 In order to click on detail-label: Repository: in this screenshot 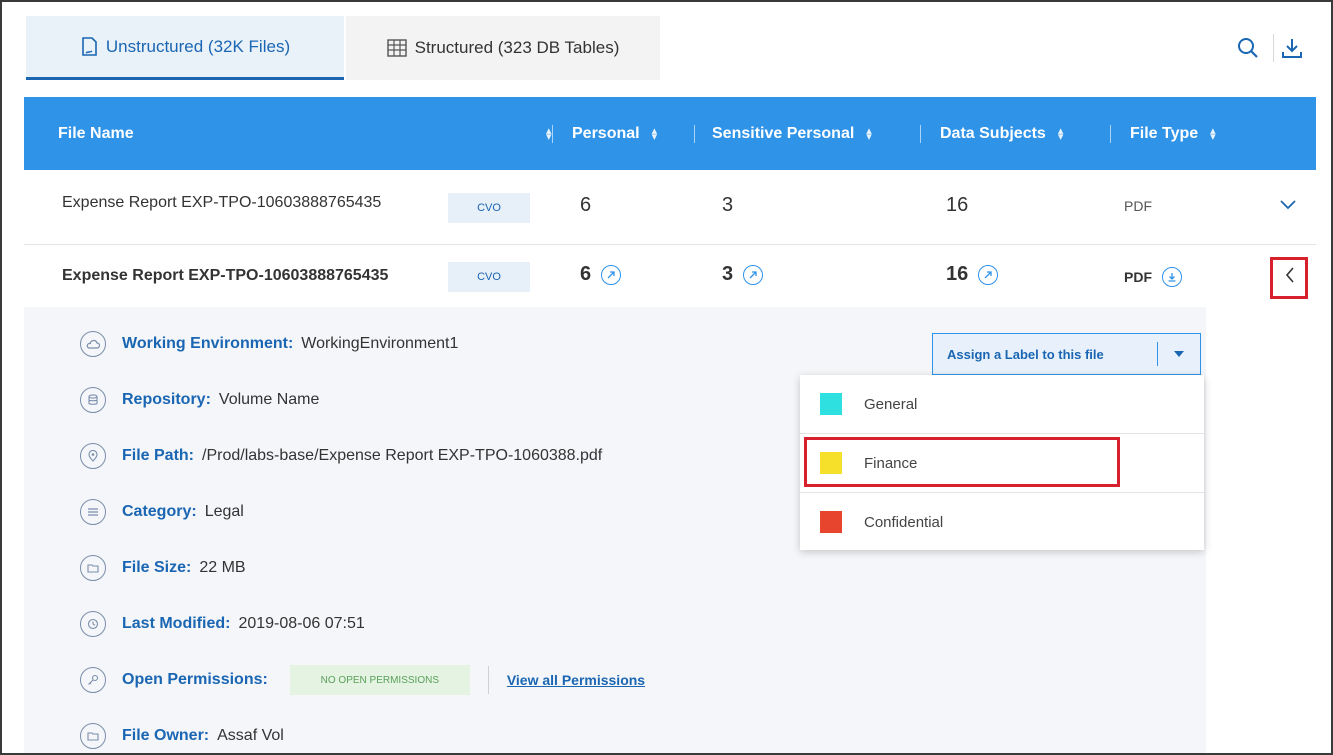, I will do `click(166, 399)`.